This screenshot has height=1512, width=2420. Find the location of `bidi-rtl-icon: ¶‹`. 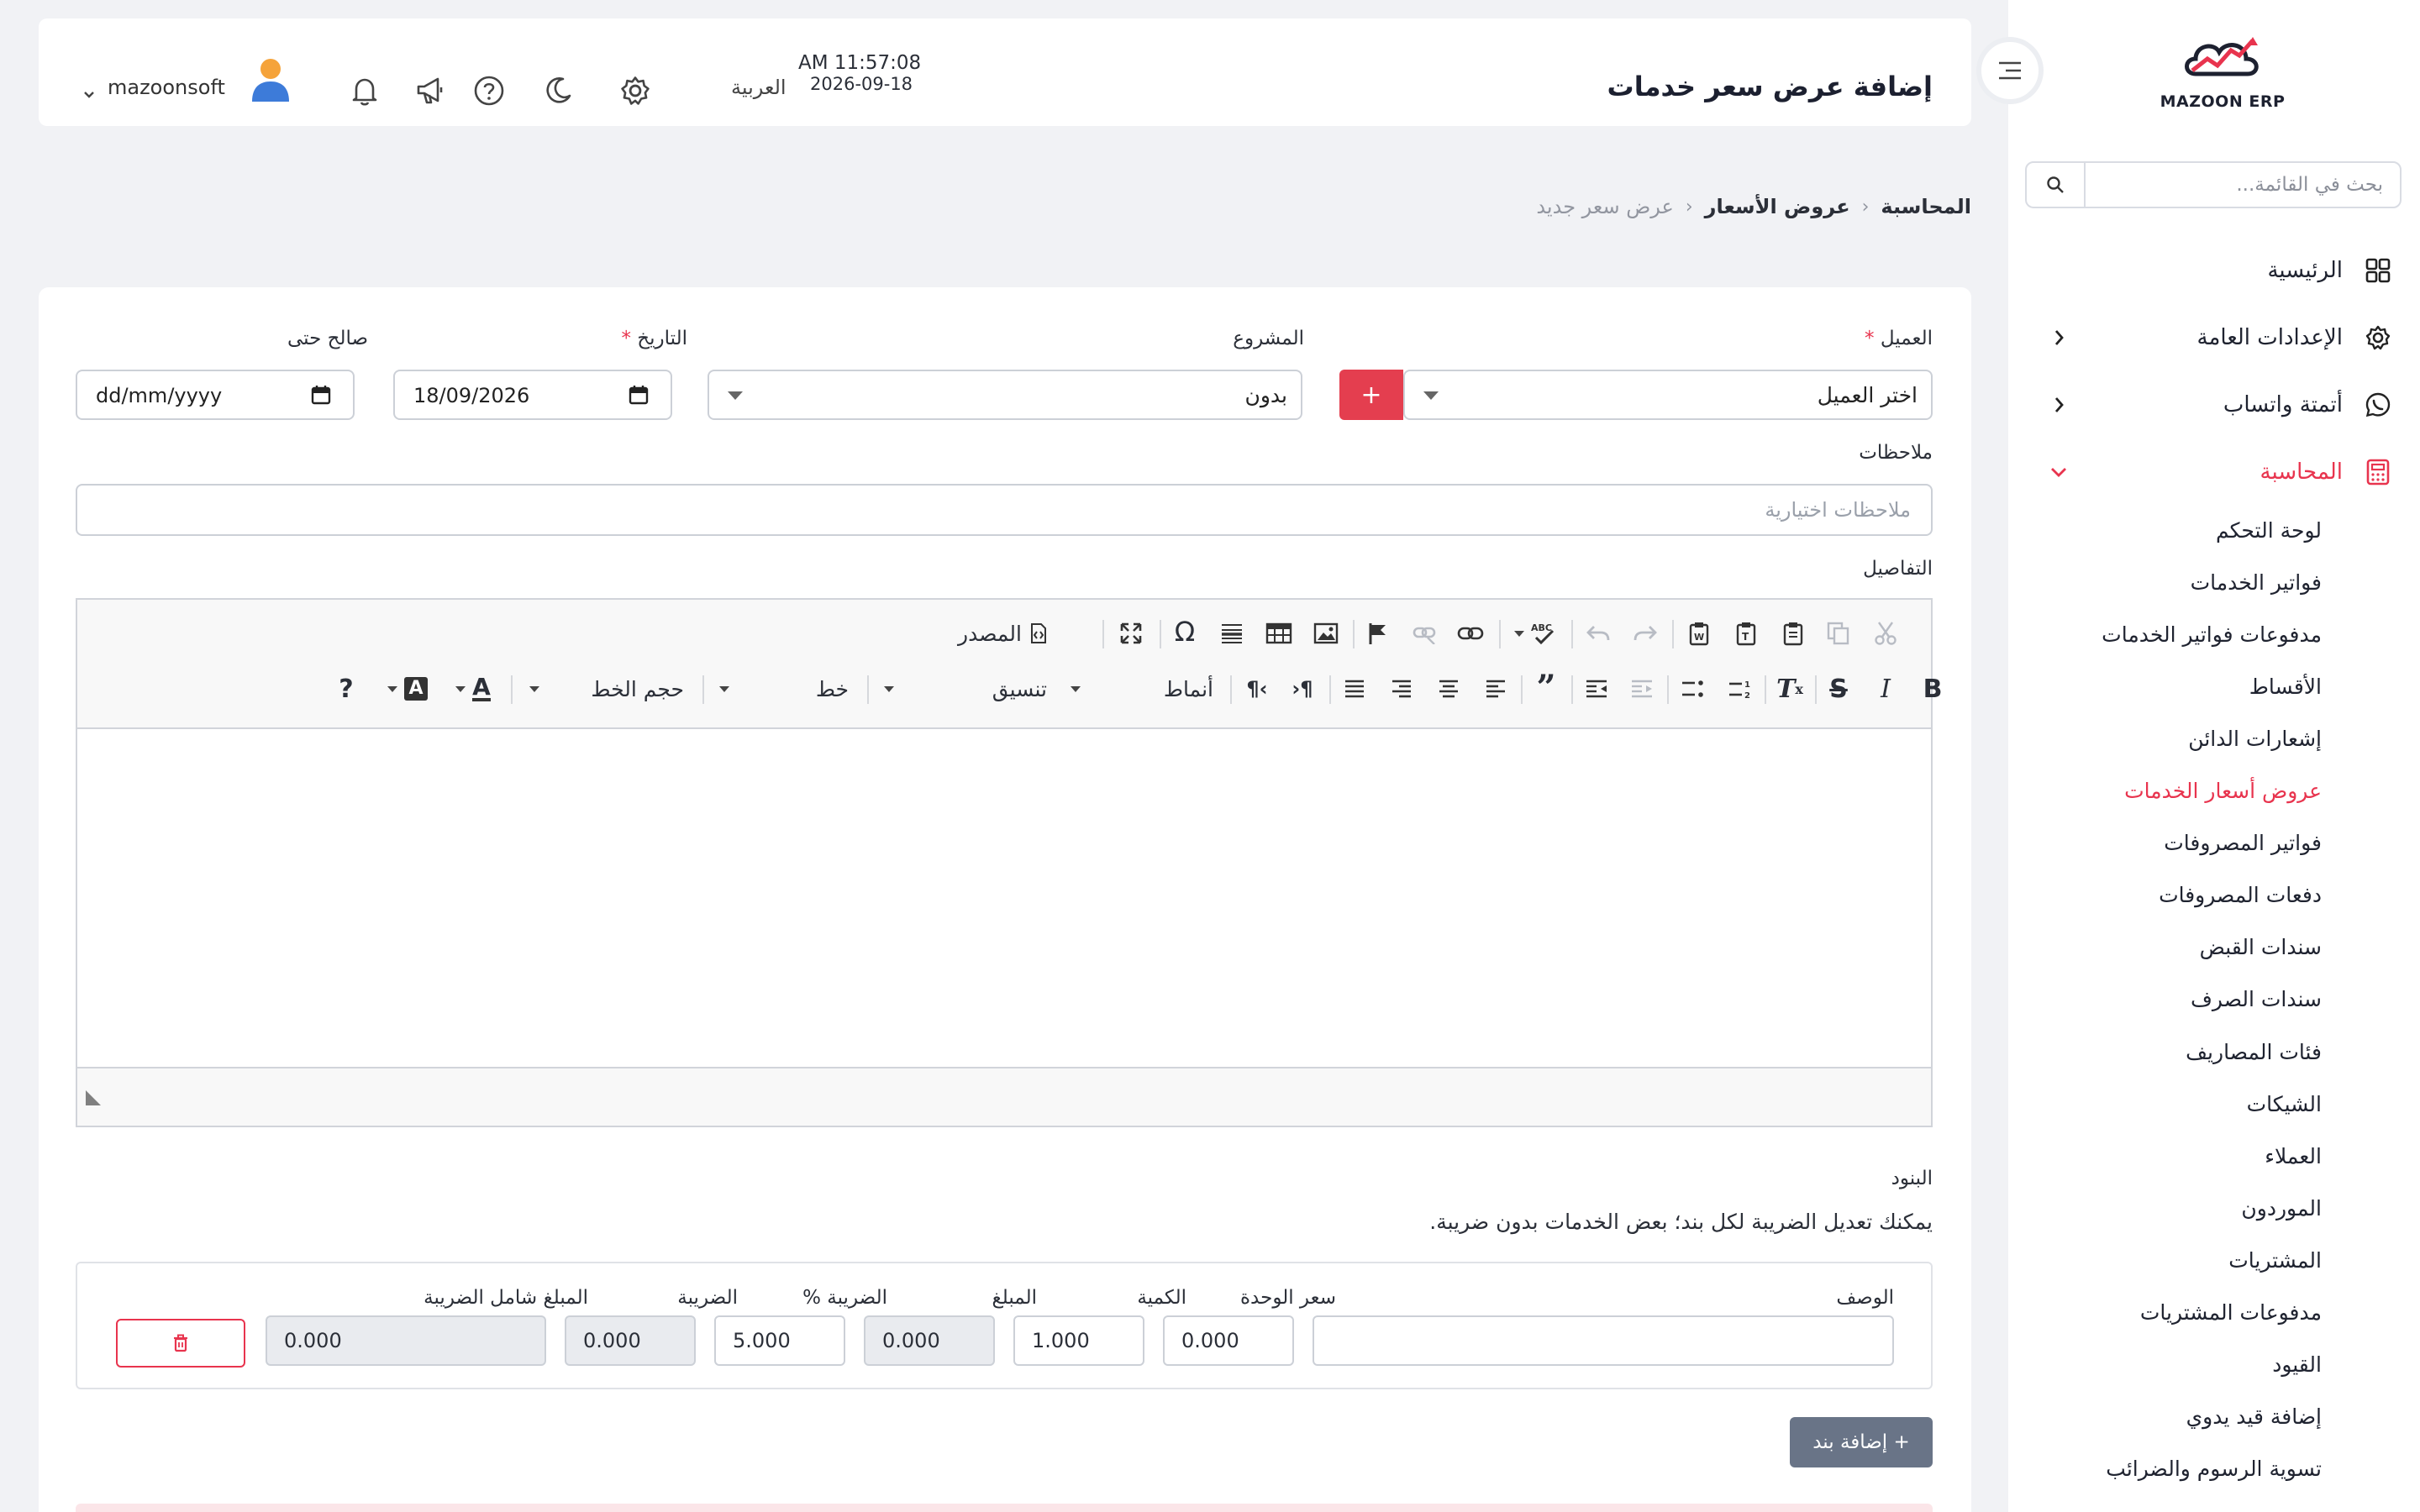

bidi-rtl-icon: ¶‹ is located at coordinates (1257, 689).